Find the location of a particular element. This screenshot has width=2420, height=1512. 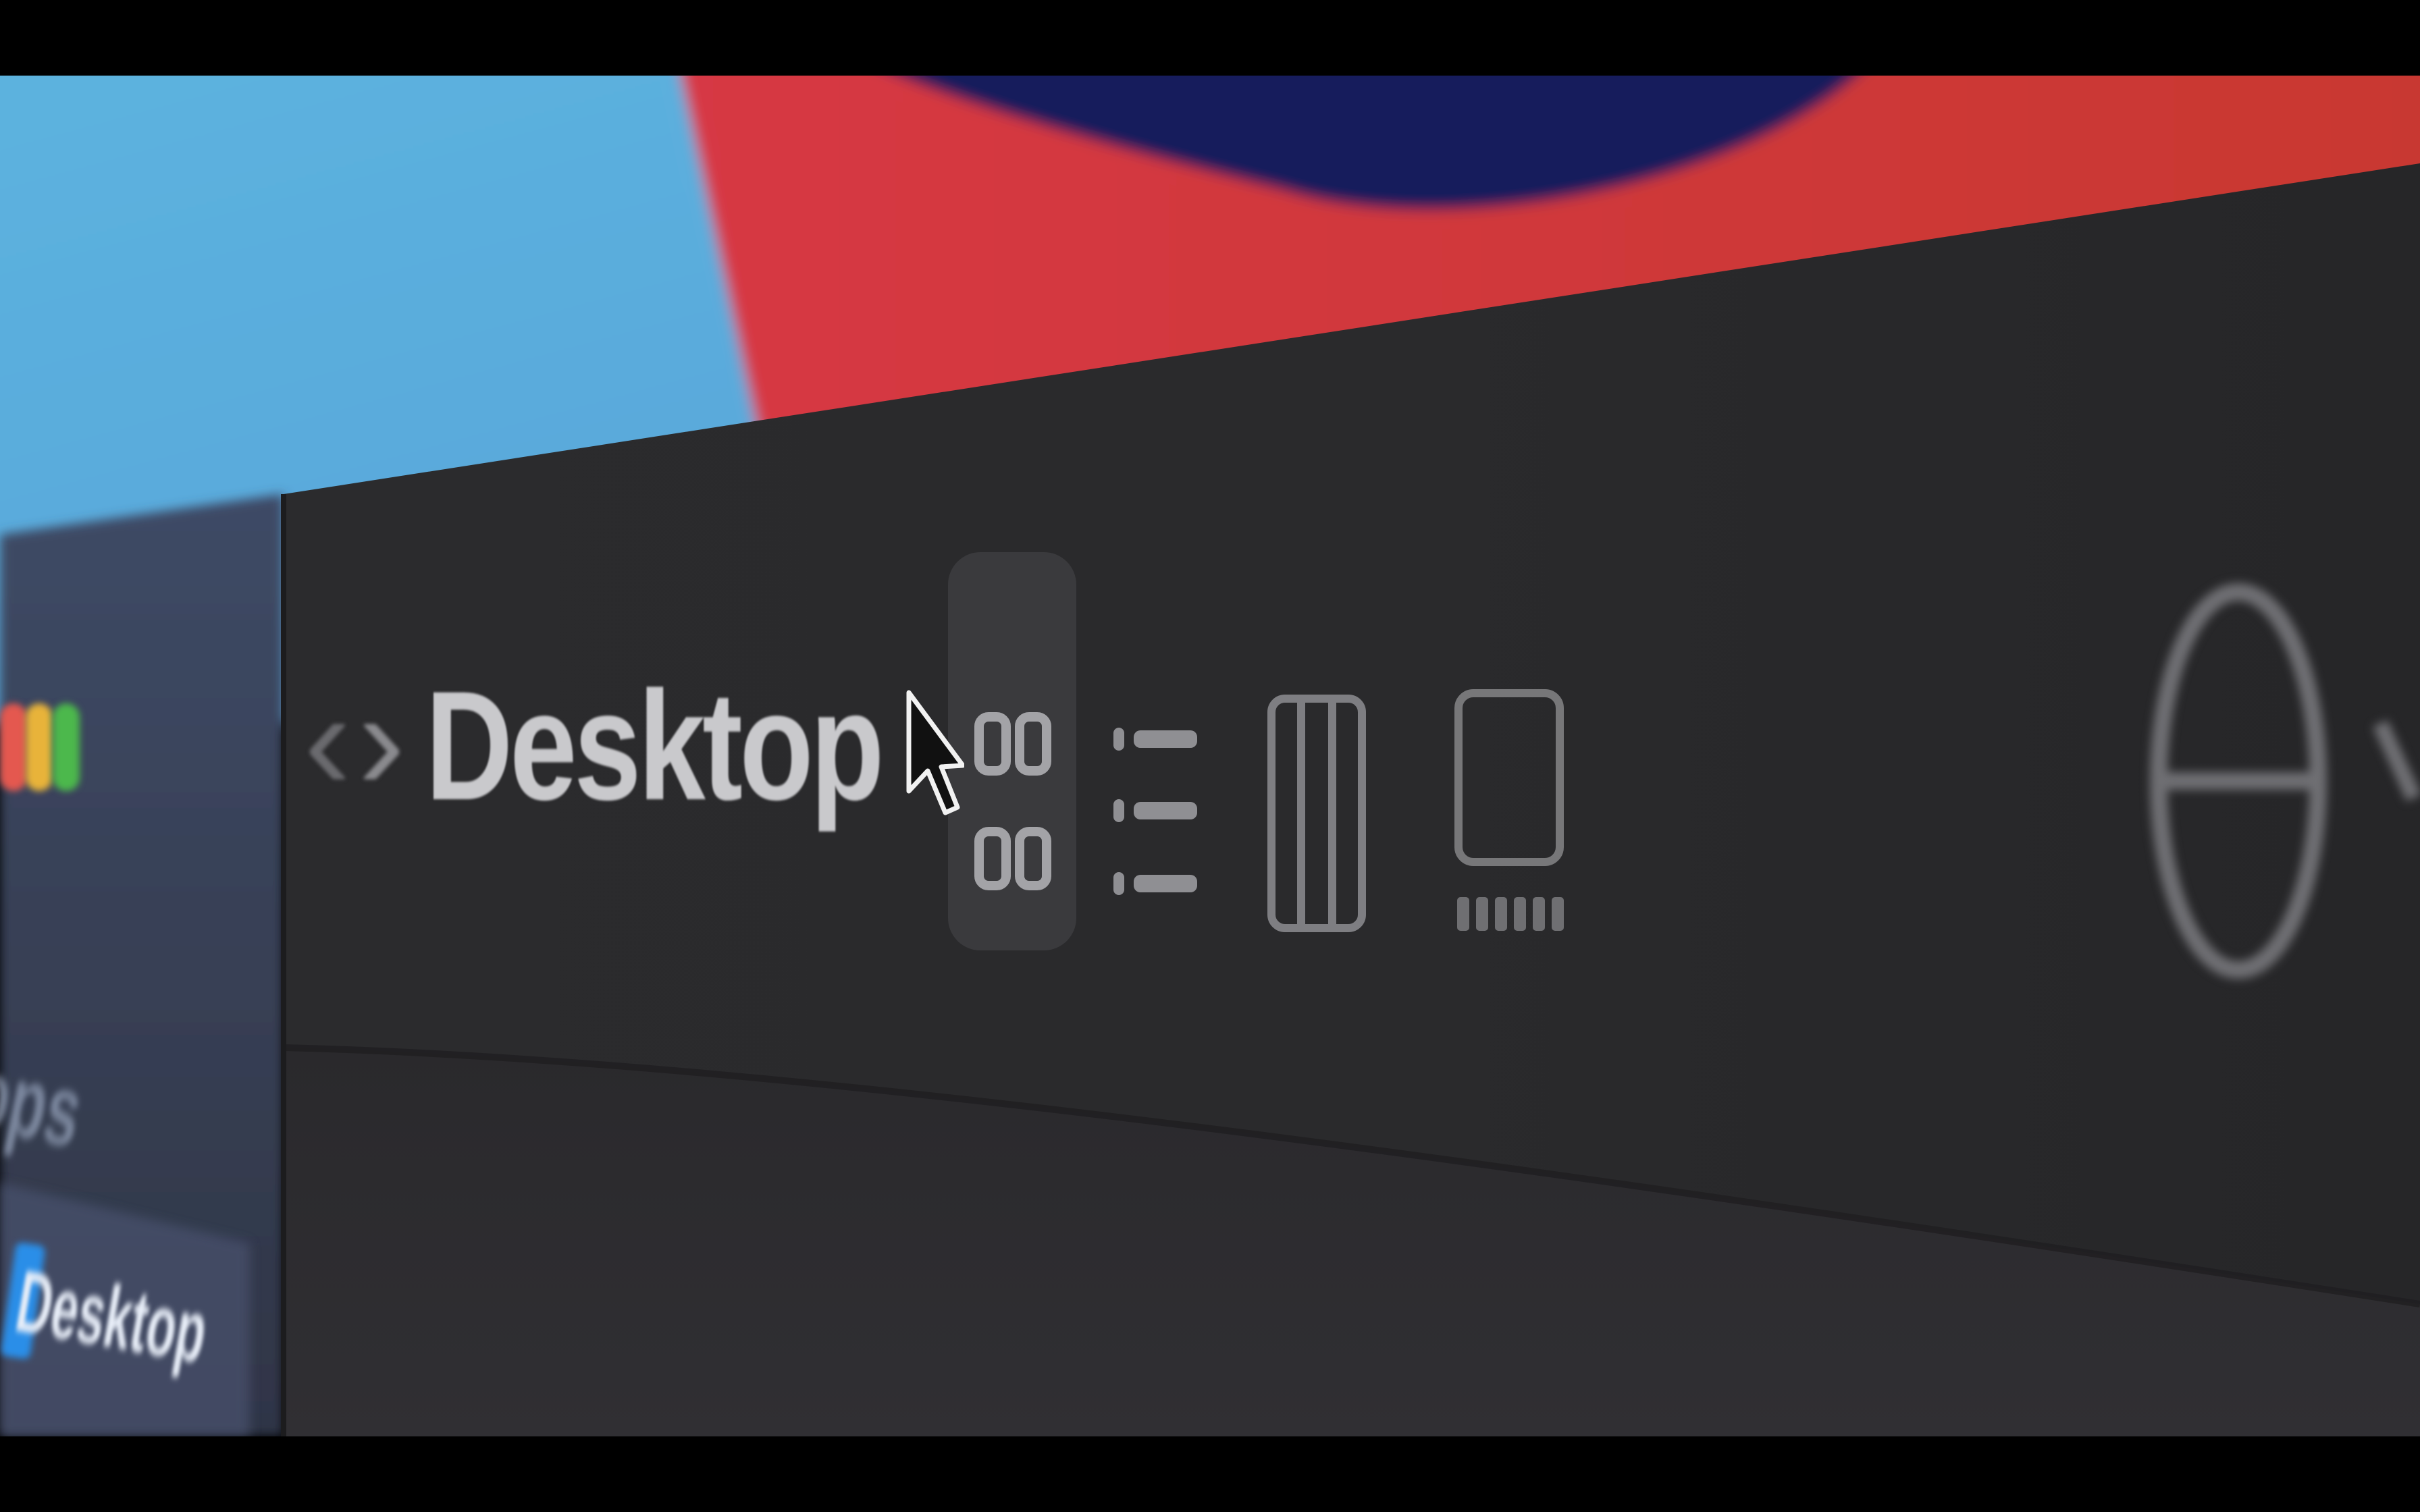

forward-button: › is located at coordinates (381, 740).